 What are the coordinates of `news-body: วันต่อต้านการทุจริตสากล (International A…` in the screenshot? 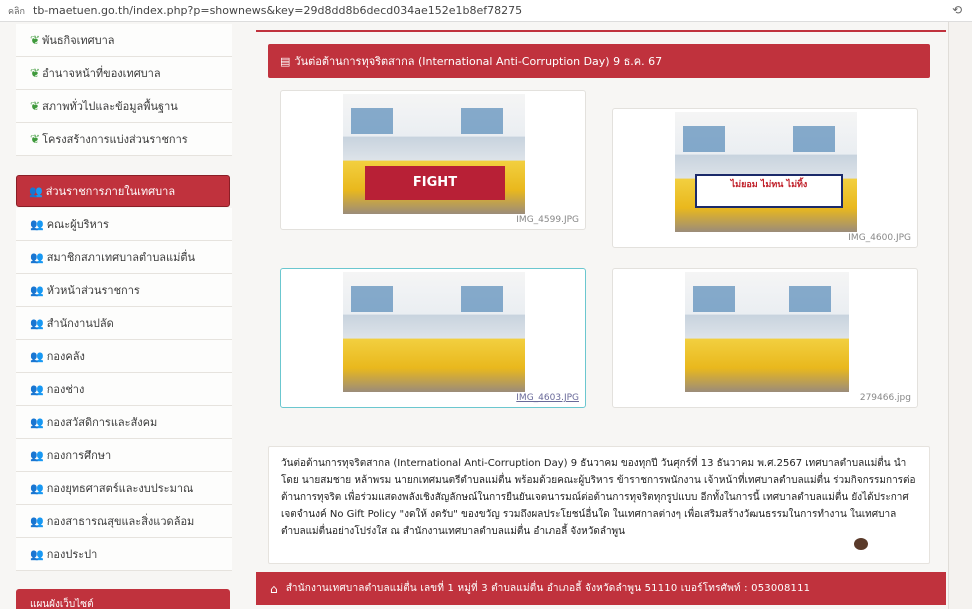 It's located at (599, 505).